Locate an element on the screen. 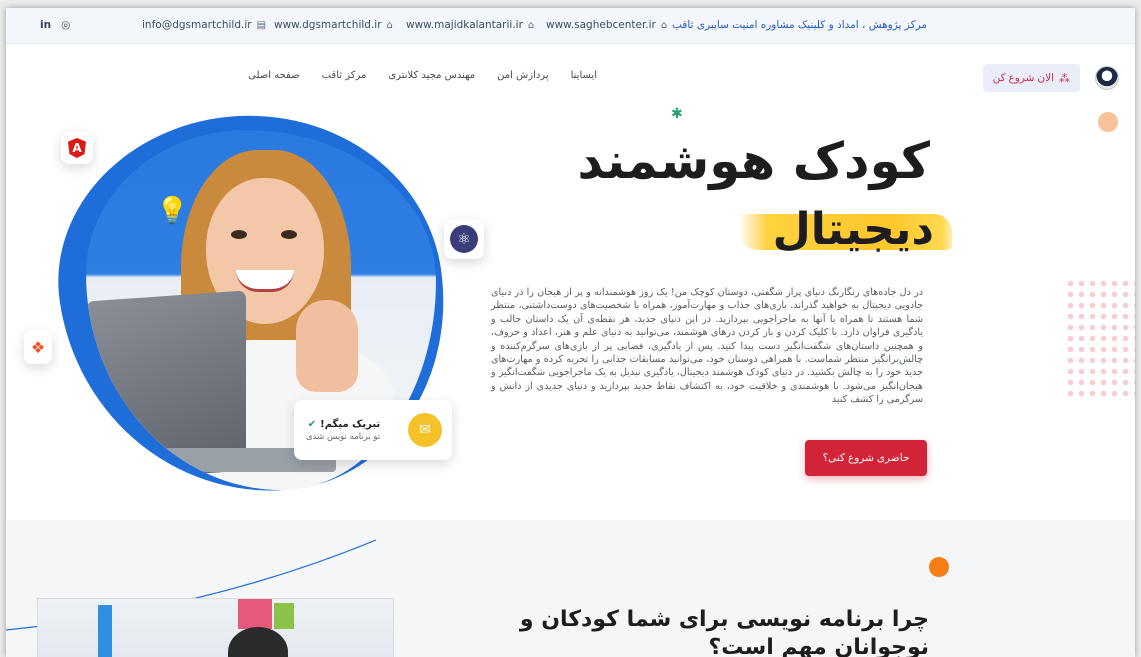 The height and width of the screenshot is (657, 1141). contact-site3: www.saghebcenter.ir ⌂ is located at coordinates (606, 25).